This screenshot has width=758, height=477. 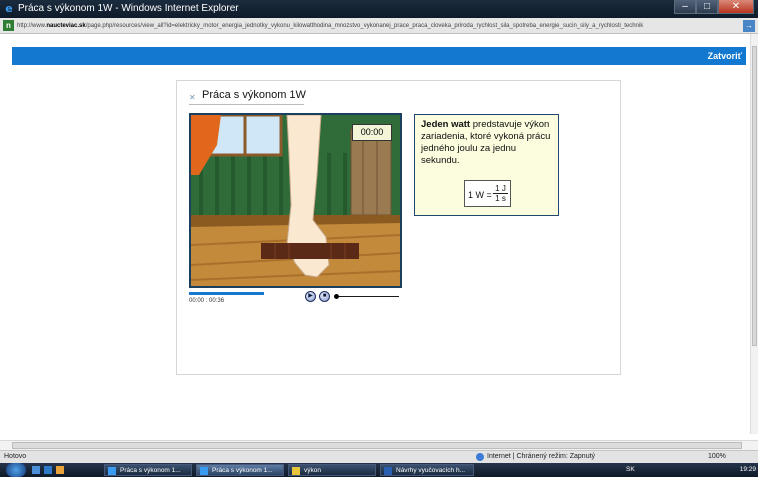 What do you see at coordinates (689, 470) in the screenshot?
I see `system-tray: SK 19:29` at bounding box center [689, 470].